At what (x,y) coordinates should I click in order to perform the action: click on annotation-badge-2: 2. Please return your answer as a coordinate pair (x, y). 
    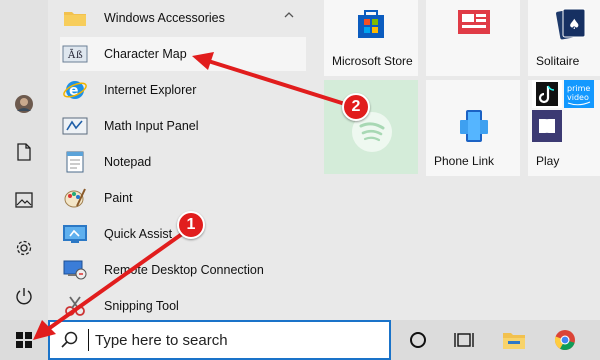
    Looking at the image, I should click on (356, 107).